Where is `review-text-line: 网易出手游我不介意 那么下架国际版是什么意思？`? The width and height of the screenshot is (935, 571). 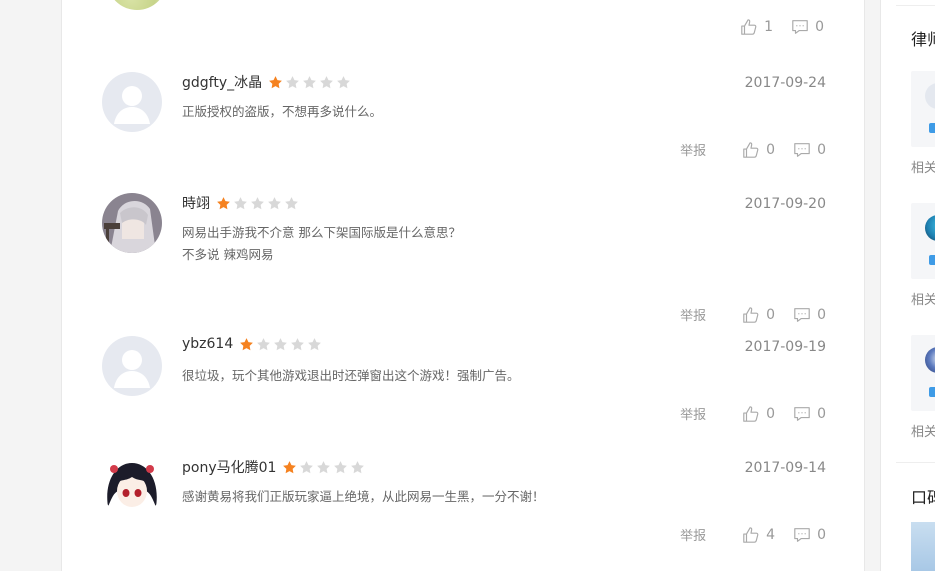
review-text-line: 网易出手游我不介意 那么下架国际版是什么意思？ is located at coordinates (321, 232).